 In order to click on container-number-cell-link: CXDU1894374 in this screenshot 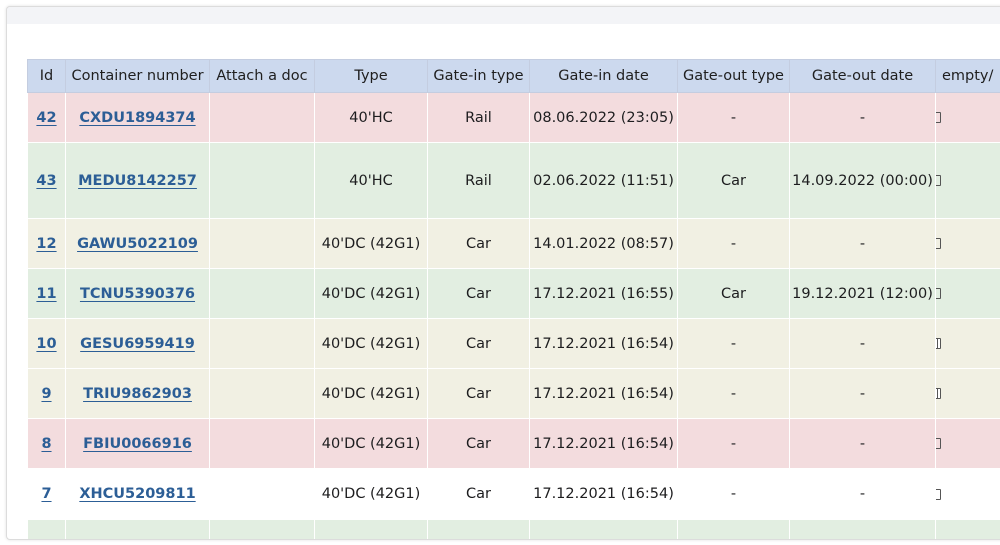, I will do `click(137, 118)`.